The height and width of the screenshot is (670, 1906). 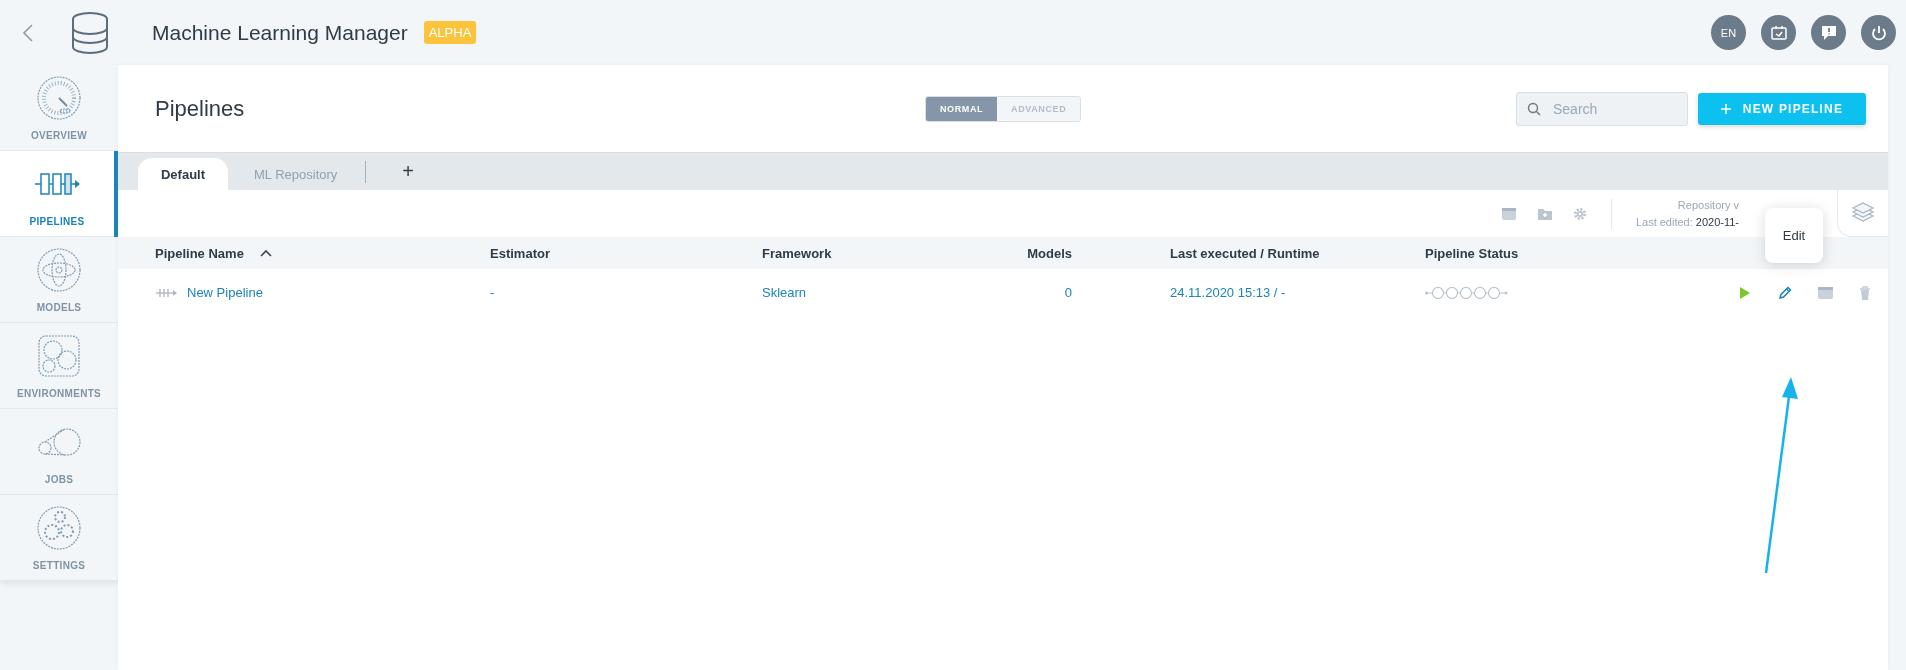 What do you see at coordinates (1794, 235) in the screenshot?
I see `edit-tooltip: Edit` at bounding box center [1794, 235].